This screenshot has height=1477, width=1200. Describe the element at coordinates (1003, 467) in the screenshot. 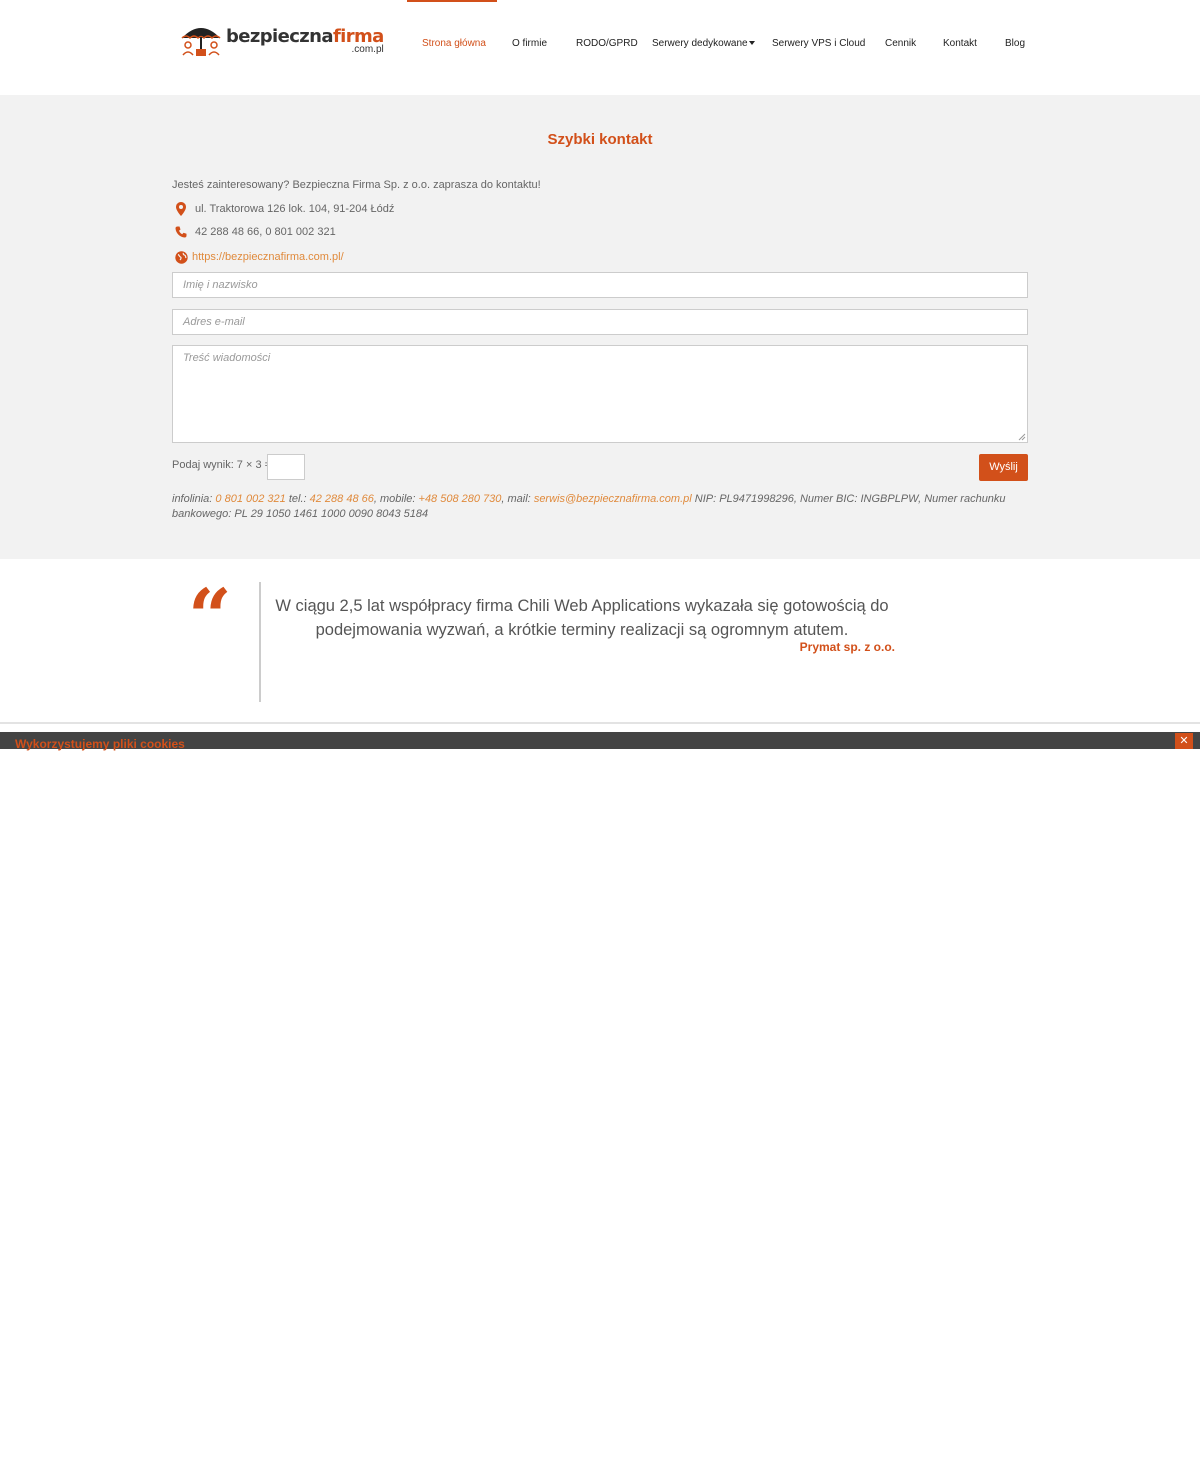

I see `send-button: Wyślij` at that location.